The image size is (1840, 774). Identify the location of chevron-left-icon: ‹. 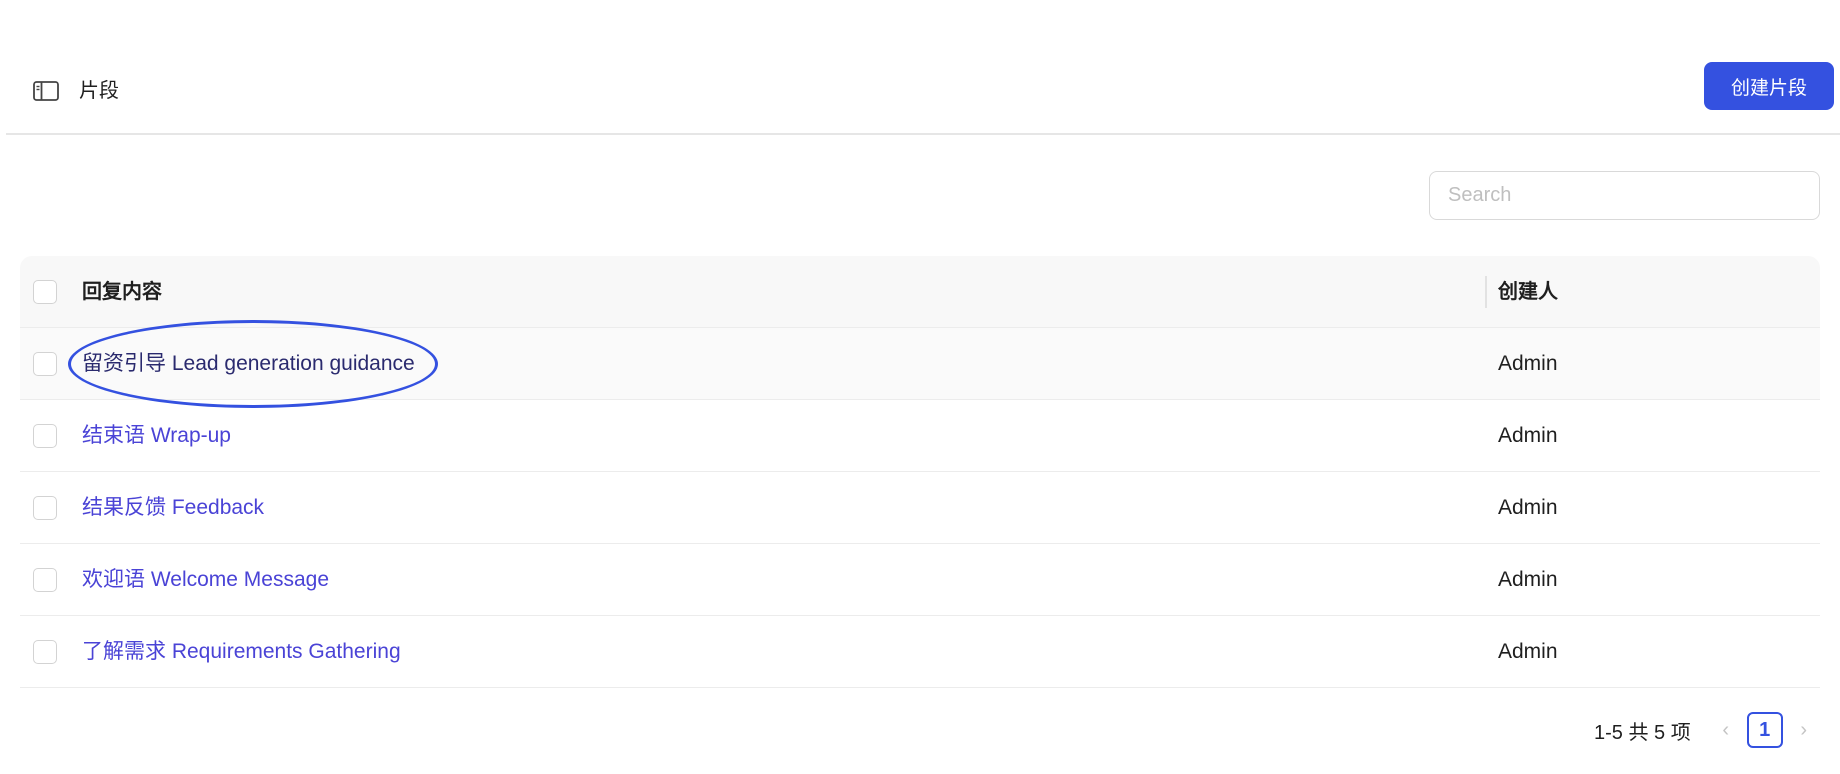
(1726, 730).